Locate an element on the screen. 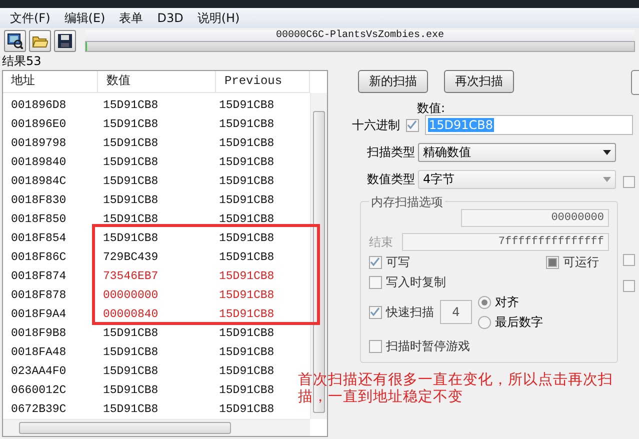  scan-type-label: 扫描类型 is located at coordinates (390, 152).